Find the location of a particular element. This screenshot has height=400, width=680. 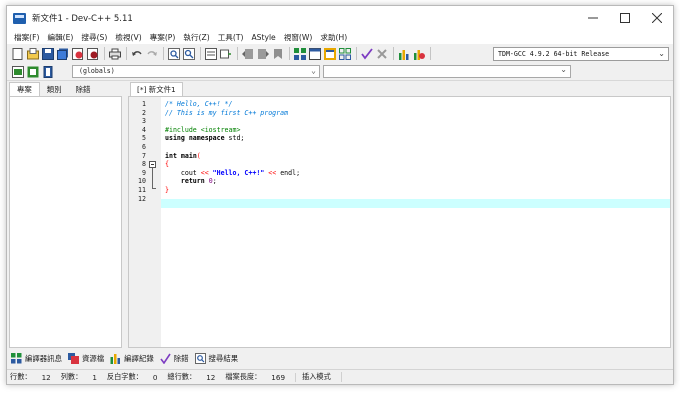

code-line: 1 /* Hello, C++! */ is located at coordinates (399, 104).